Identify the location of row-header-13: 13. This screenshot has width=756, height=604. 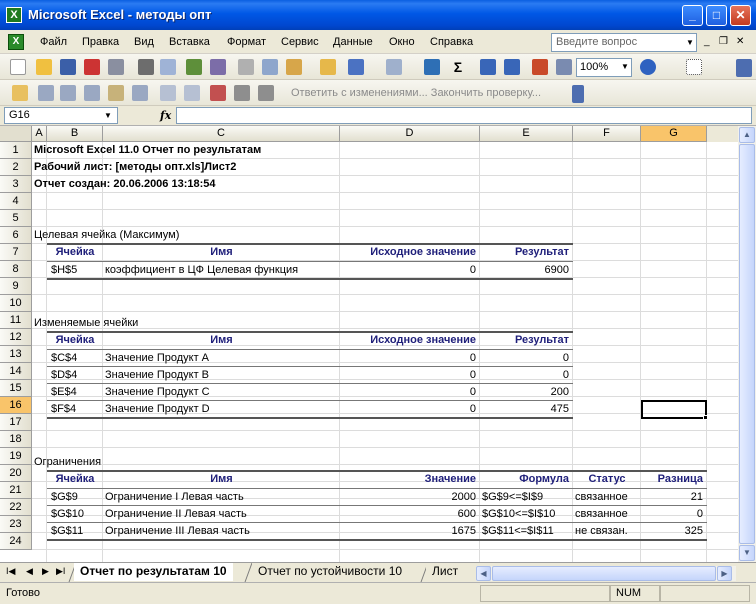
(16, 354).